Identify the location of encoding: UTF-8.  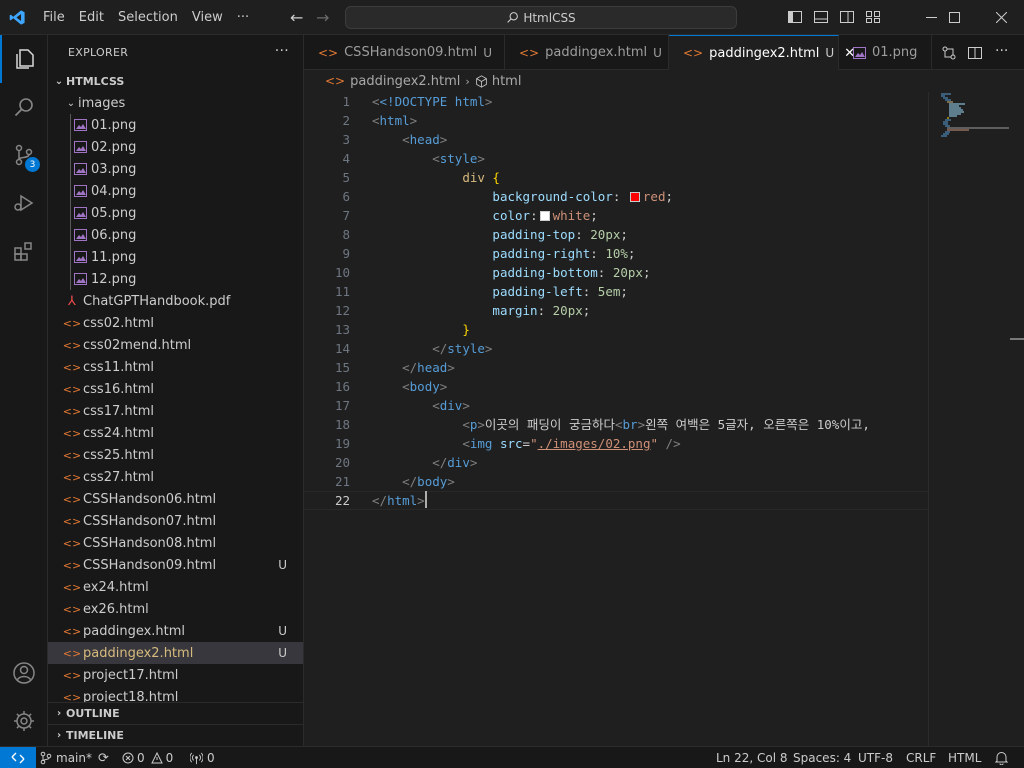
(875, 757).